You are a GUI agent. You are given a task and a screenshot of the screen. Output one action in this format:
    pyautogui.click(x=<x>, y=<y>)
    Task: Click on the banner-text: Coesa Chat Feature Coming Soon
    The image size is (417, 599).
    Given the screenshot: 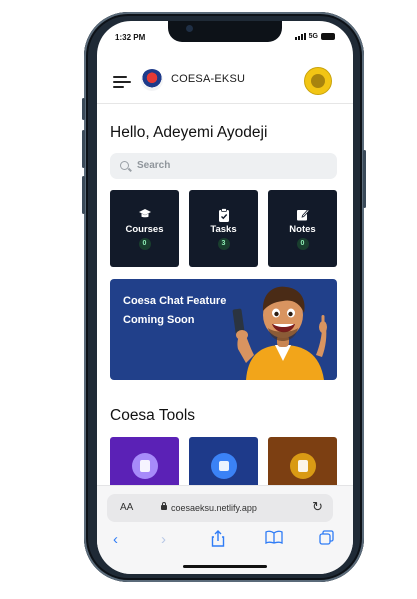 What is the action you would take?
    pyautogui.click(x=175, y=310)
    